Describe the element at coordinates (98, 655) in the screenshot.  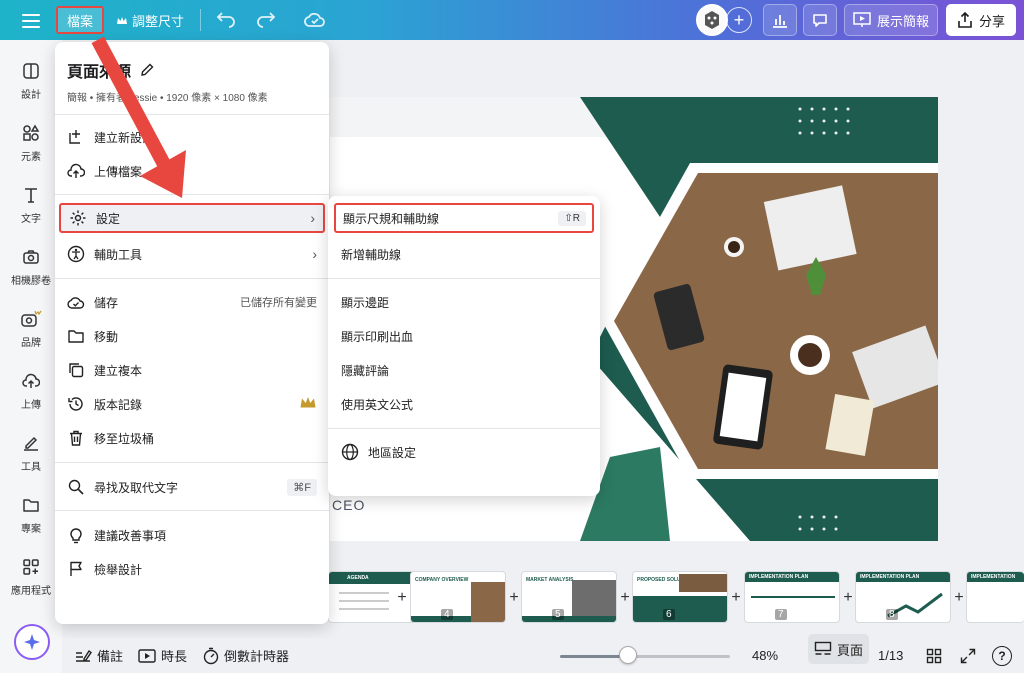
I see `notes-button: 備註` at that location.